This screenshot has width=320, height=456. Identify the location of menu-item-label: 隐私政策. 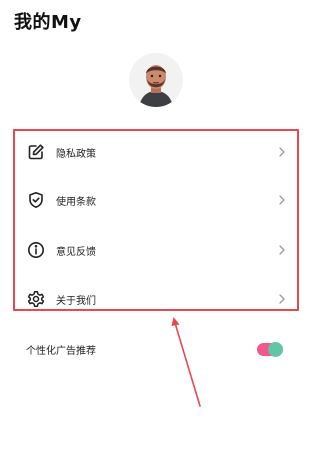
(76, 154).